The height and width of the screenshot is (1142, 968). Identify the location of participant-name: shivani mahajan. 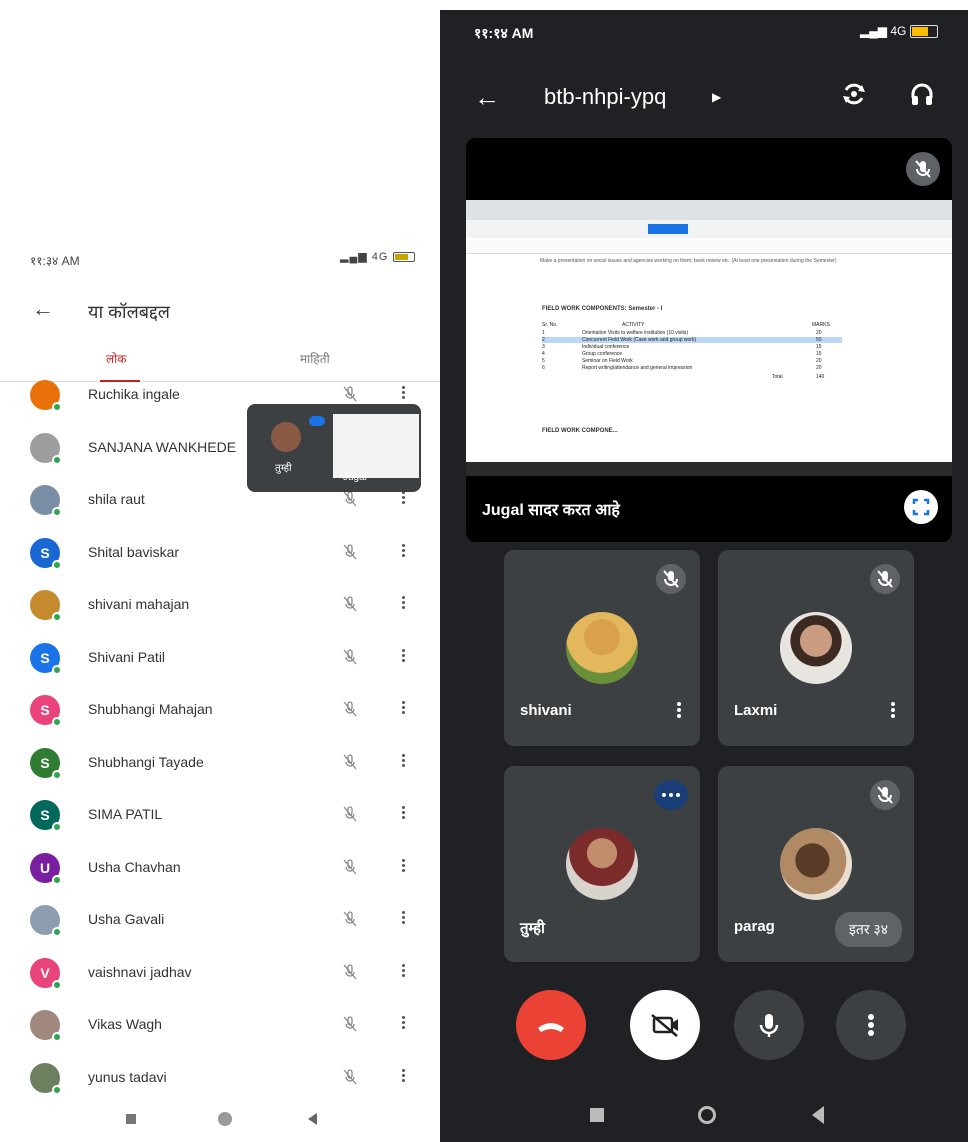
(139, 604).